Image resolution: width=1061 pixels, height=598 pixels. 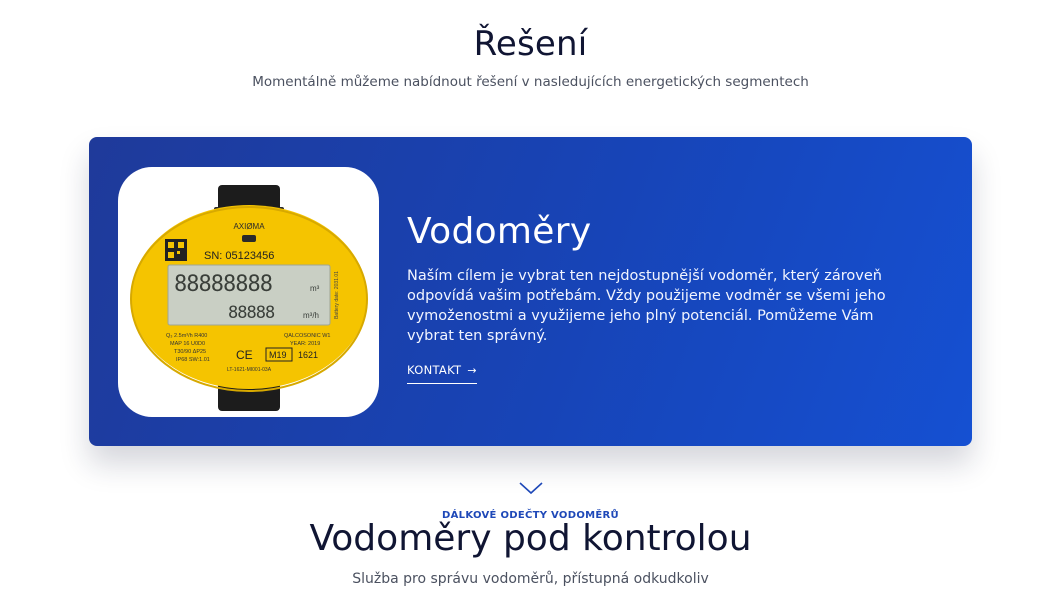 What do you see at coordinates (337, 295) in the screenshot?
I see `svg-text: Battery date: 2031.01` at bounding box center [337, 295].